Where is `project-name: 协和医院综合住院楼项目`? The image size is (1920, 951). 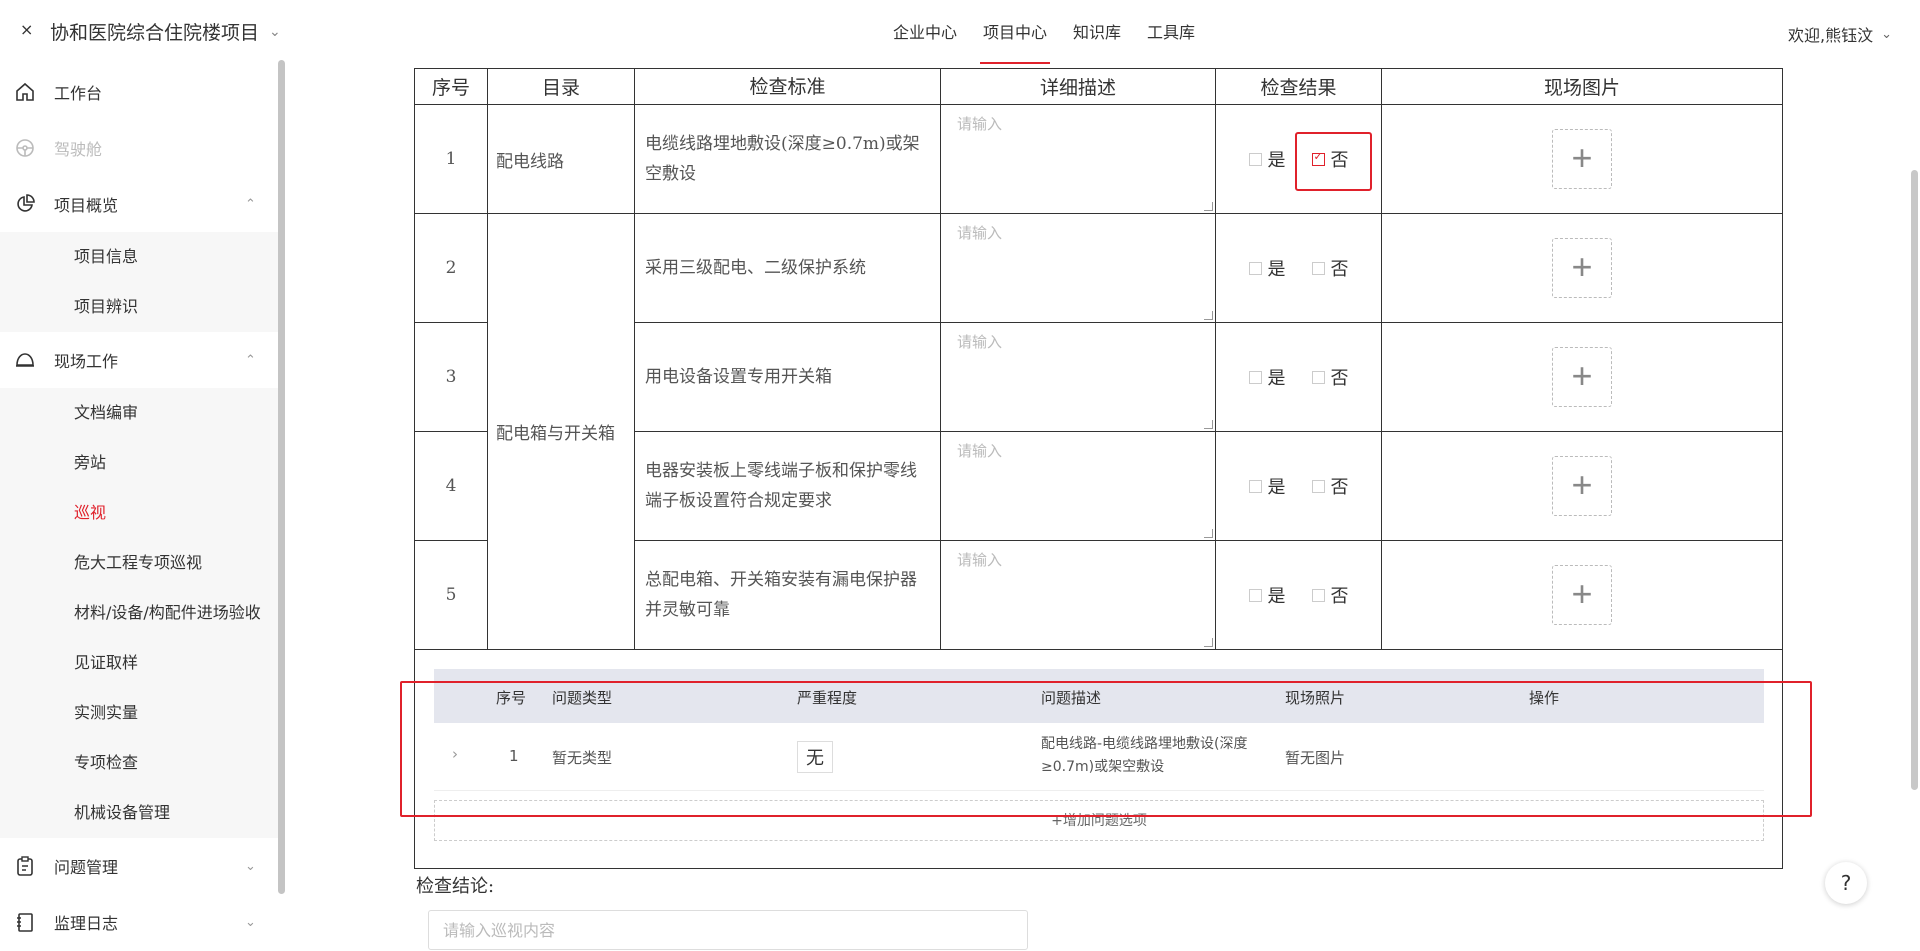 project-name: 协和医院综合住院楼项目 is located at coordinates (155, 33).